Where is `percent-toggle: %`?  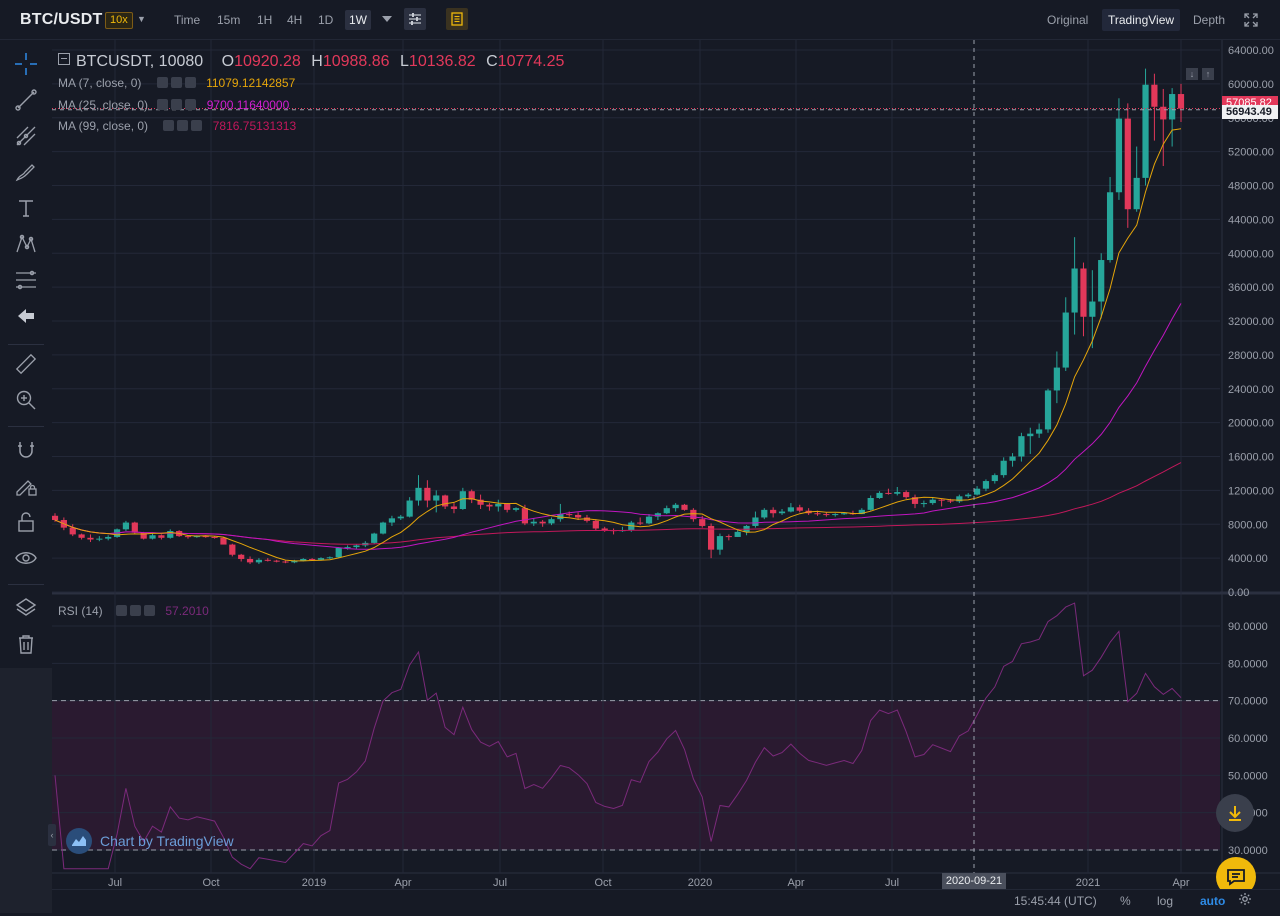
percent-toggle: % is located at coordinates (1125, 901).